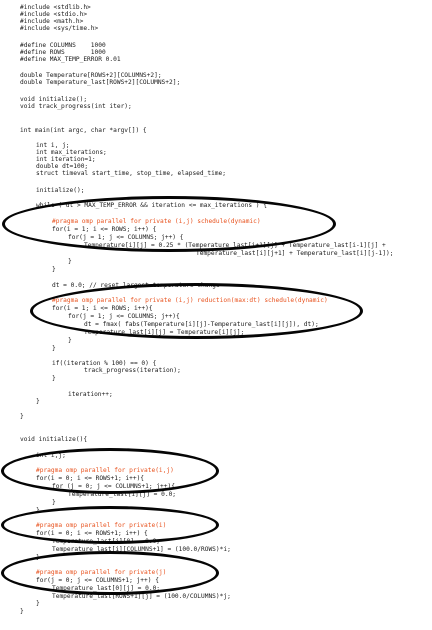  Describe the element at coordinates (110, 573) in the screenshot. I see `annotation-ellipse-init-pragma-j` at that location.